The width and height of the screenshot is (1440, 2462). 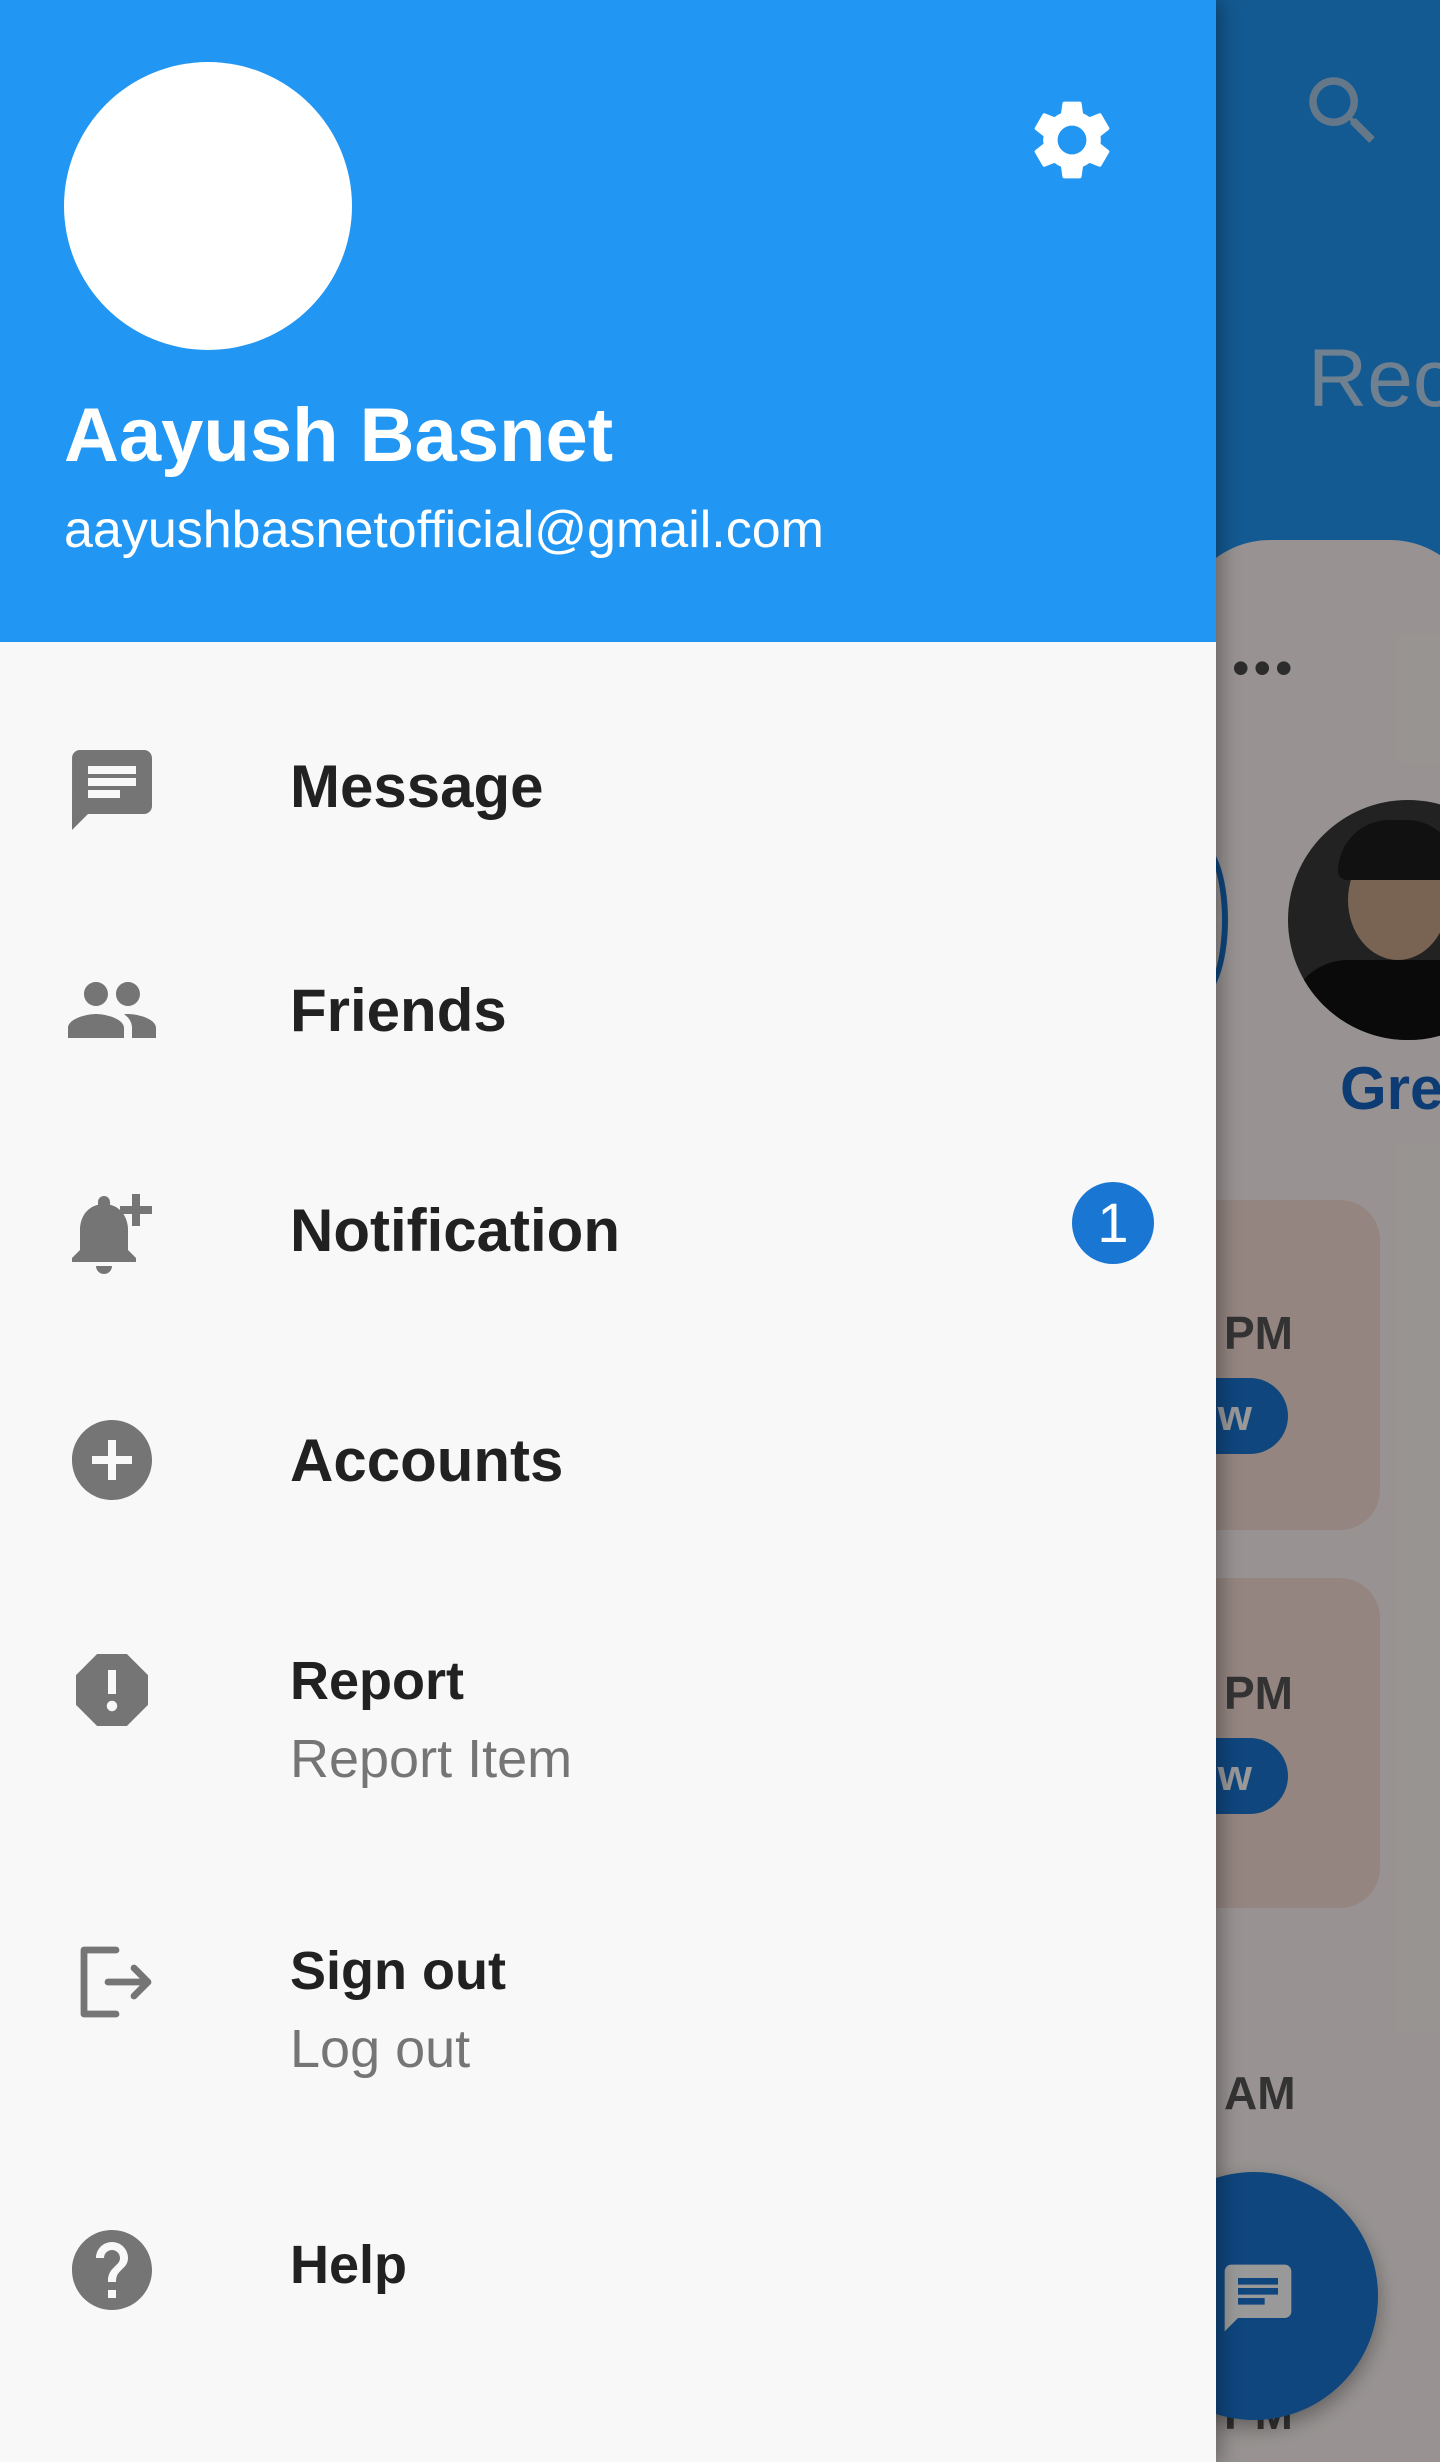 What do you see at coordinates (431, 1759) in the screenshot?
I see `drawer-item-subtitle: Report Item` at bounding box center [431, 1759].